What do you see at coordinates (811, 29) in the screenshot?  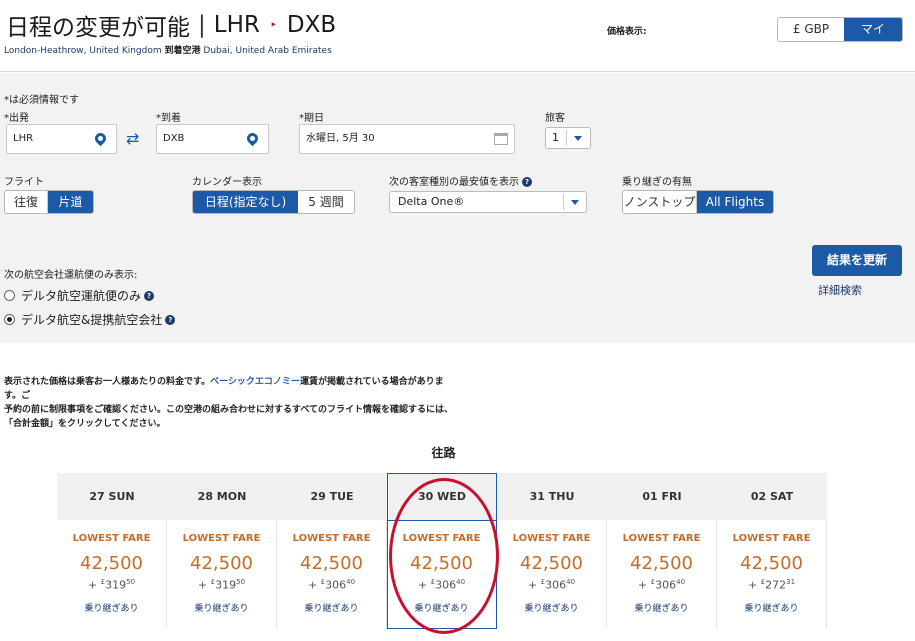 I see `currency-gbp-button: £ GBP` at bounding box center [811, 29].